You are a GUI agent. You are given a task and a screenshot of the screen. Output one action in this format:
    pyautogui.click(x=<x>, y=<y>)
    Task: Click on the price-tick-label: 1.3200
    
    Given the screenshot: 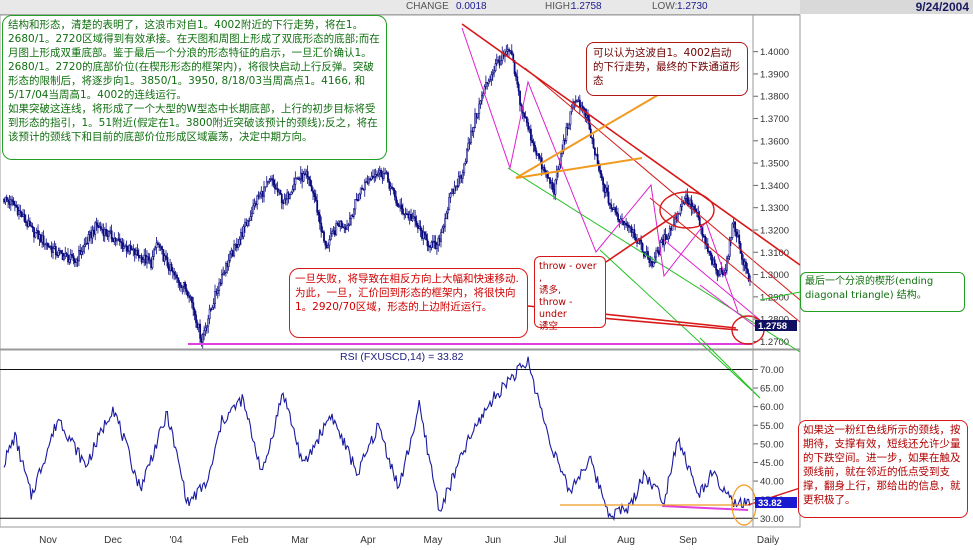 What is the action you would take?
    pyautogui.click(x=774, y=230)
    